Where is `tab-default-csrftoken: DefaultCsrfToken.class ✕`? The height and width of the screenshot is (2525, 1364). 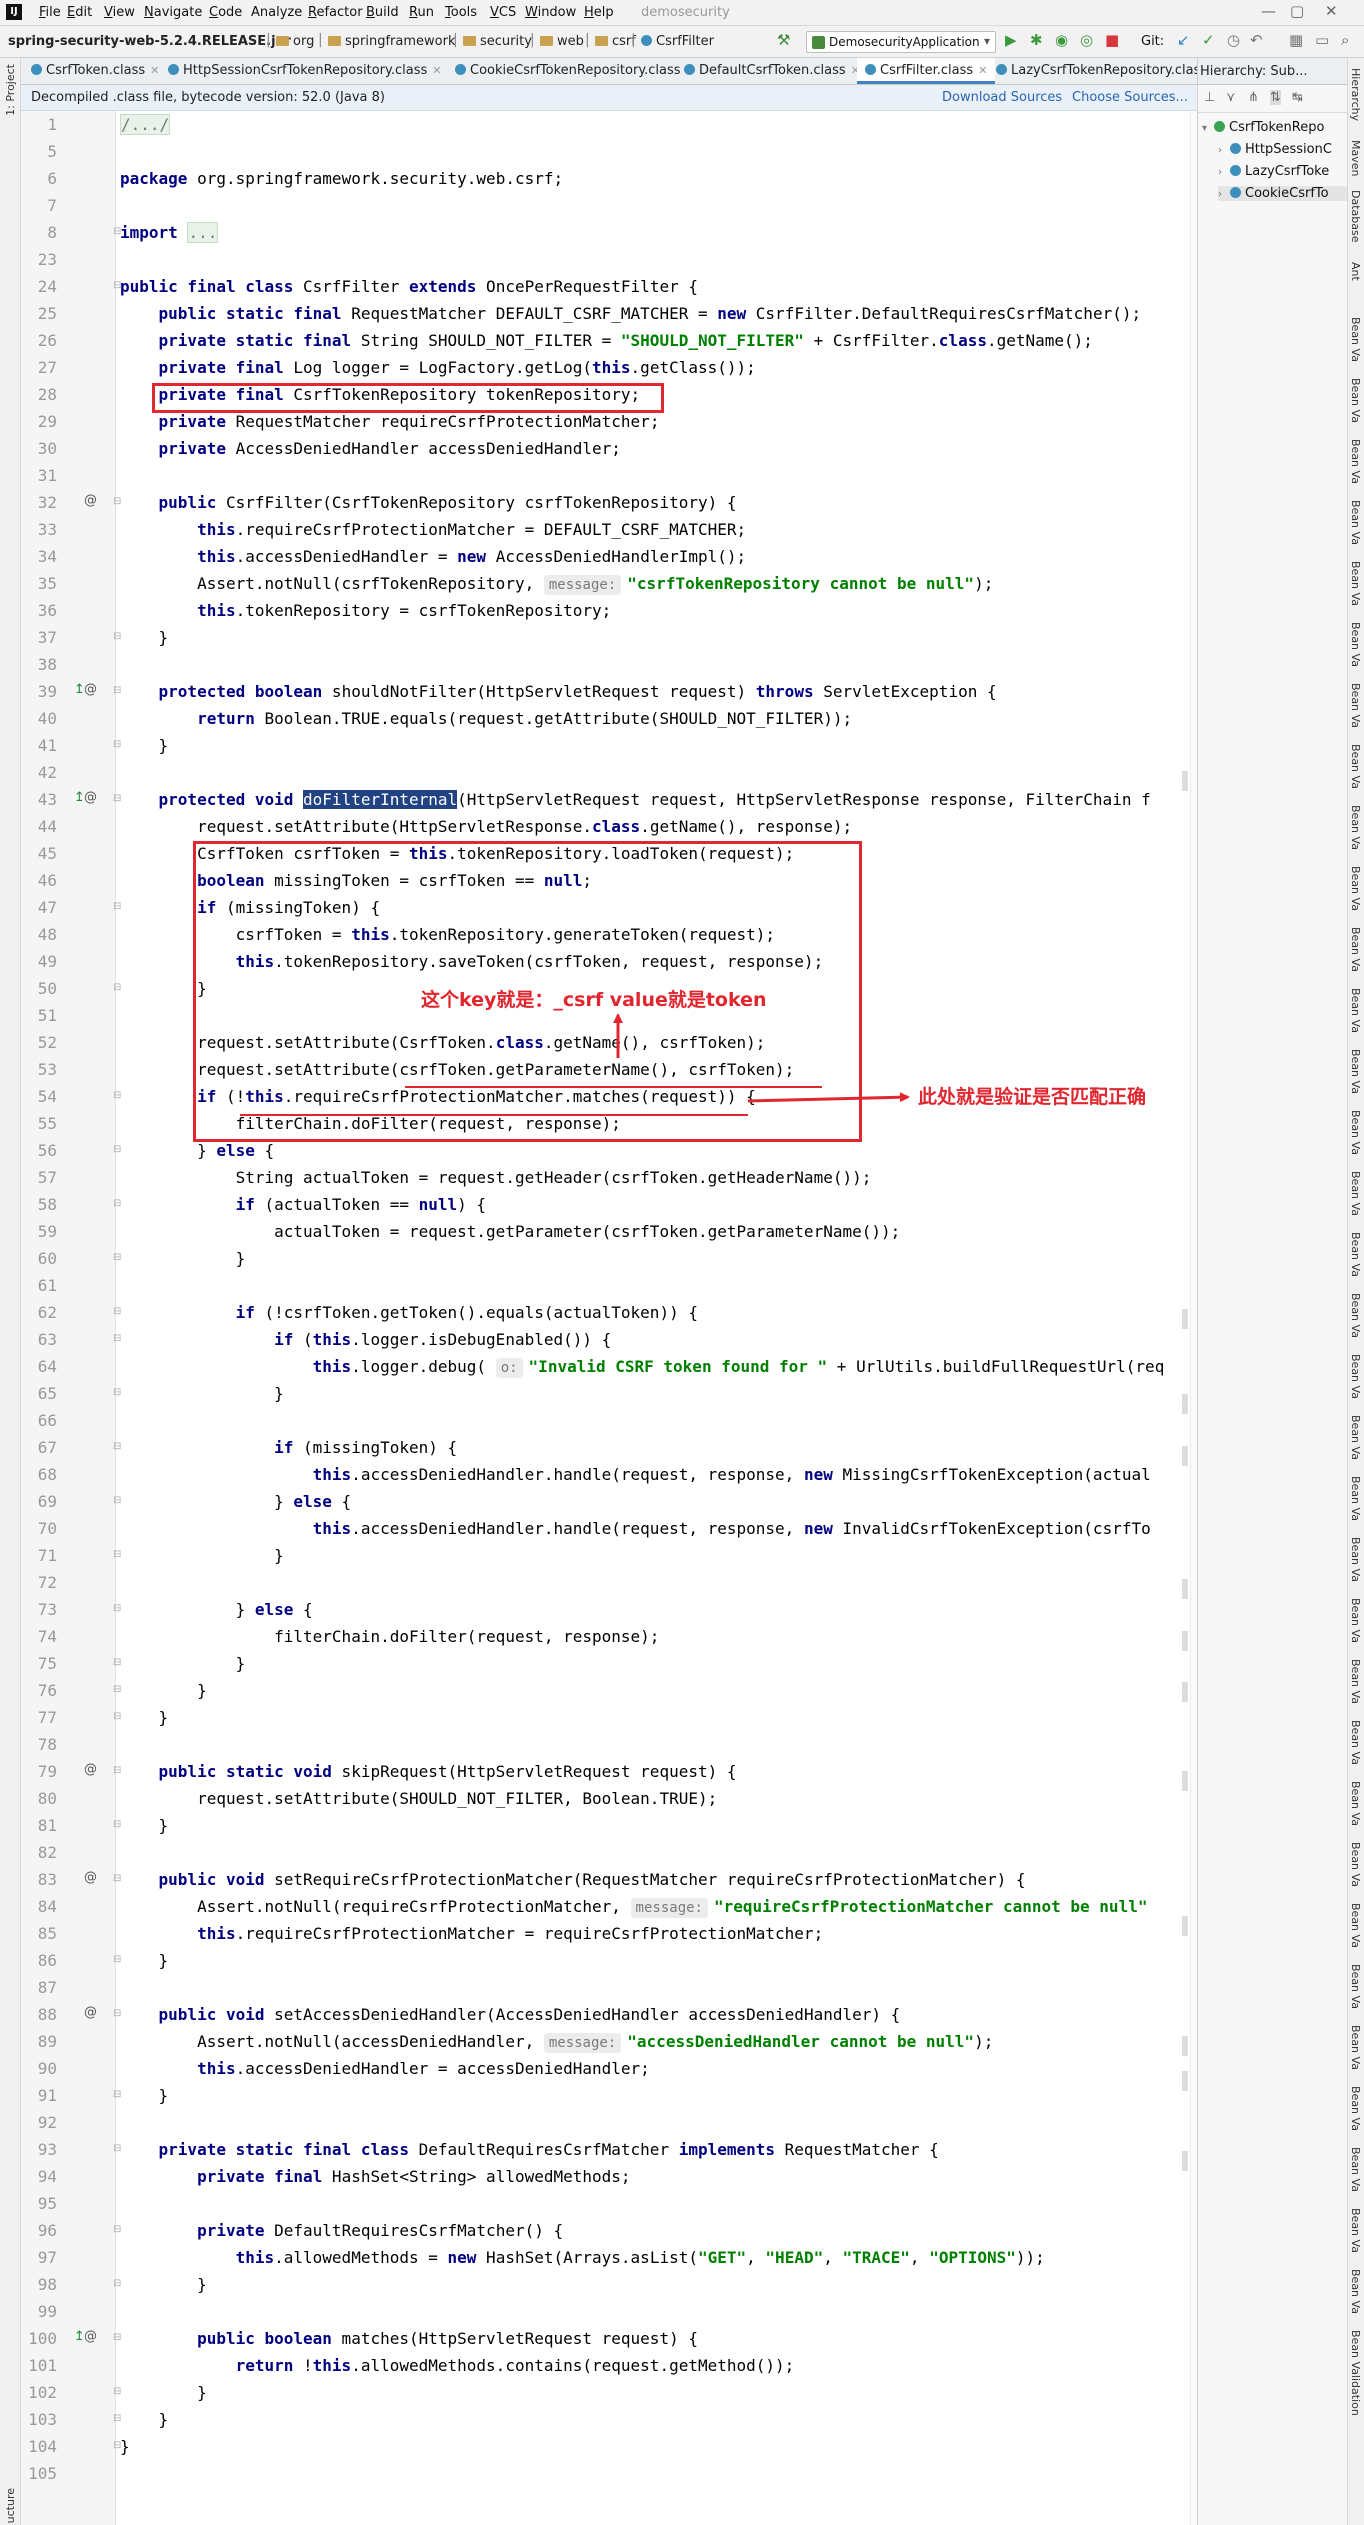 tab-default-csrftoken: DefaultCsrfToken.class ✕ is located at coordinates (772, 71).